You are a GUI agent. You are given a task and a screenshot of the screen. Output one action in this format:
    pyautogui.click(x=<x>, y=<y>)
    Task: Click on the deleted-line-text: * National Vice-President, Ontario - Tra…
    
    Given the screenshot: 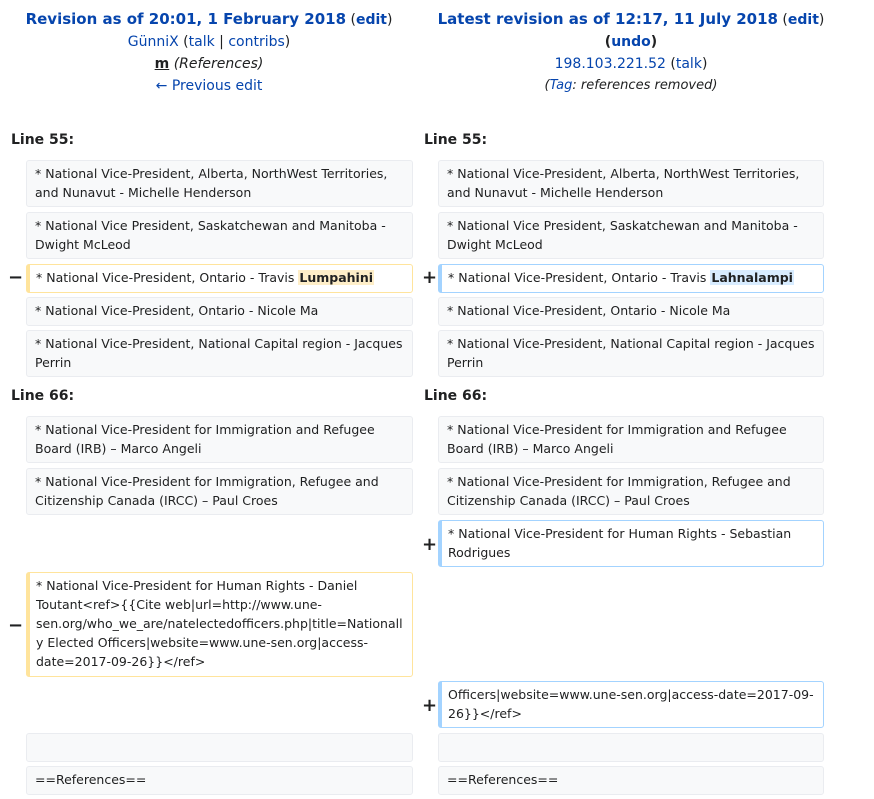 What is the action you would take?
    pyautogui.click(x=167, y=277)
    